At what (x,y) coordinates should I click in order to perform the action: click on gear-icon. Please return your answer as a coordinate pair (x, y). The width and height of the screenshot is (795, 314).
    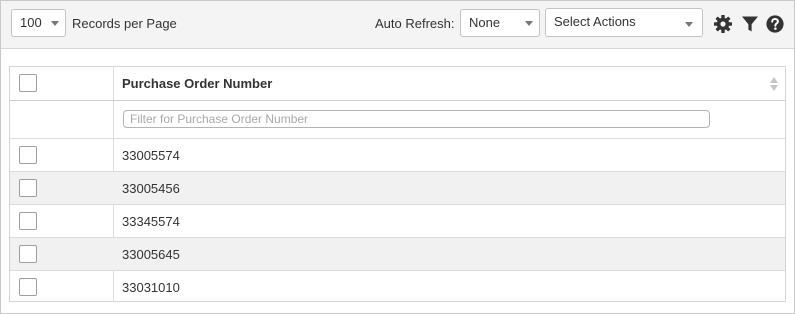
    Looking at the image, I should click on (723, 24).